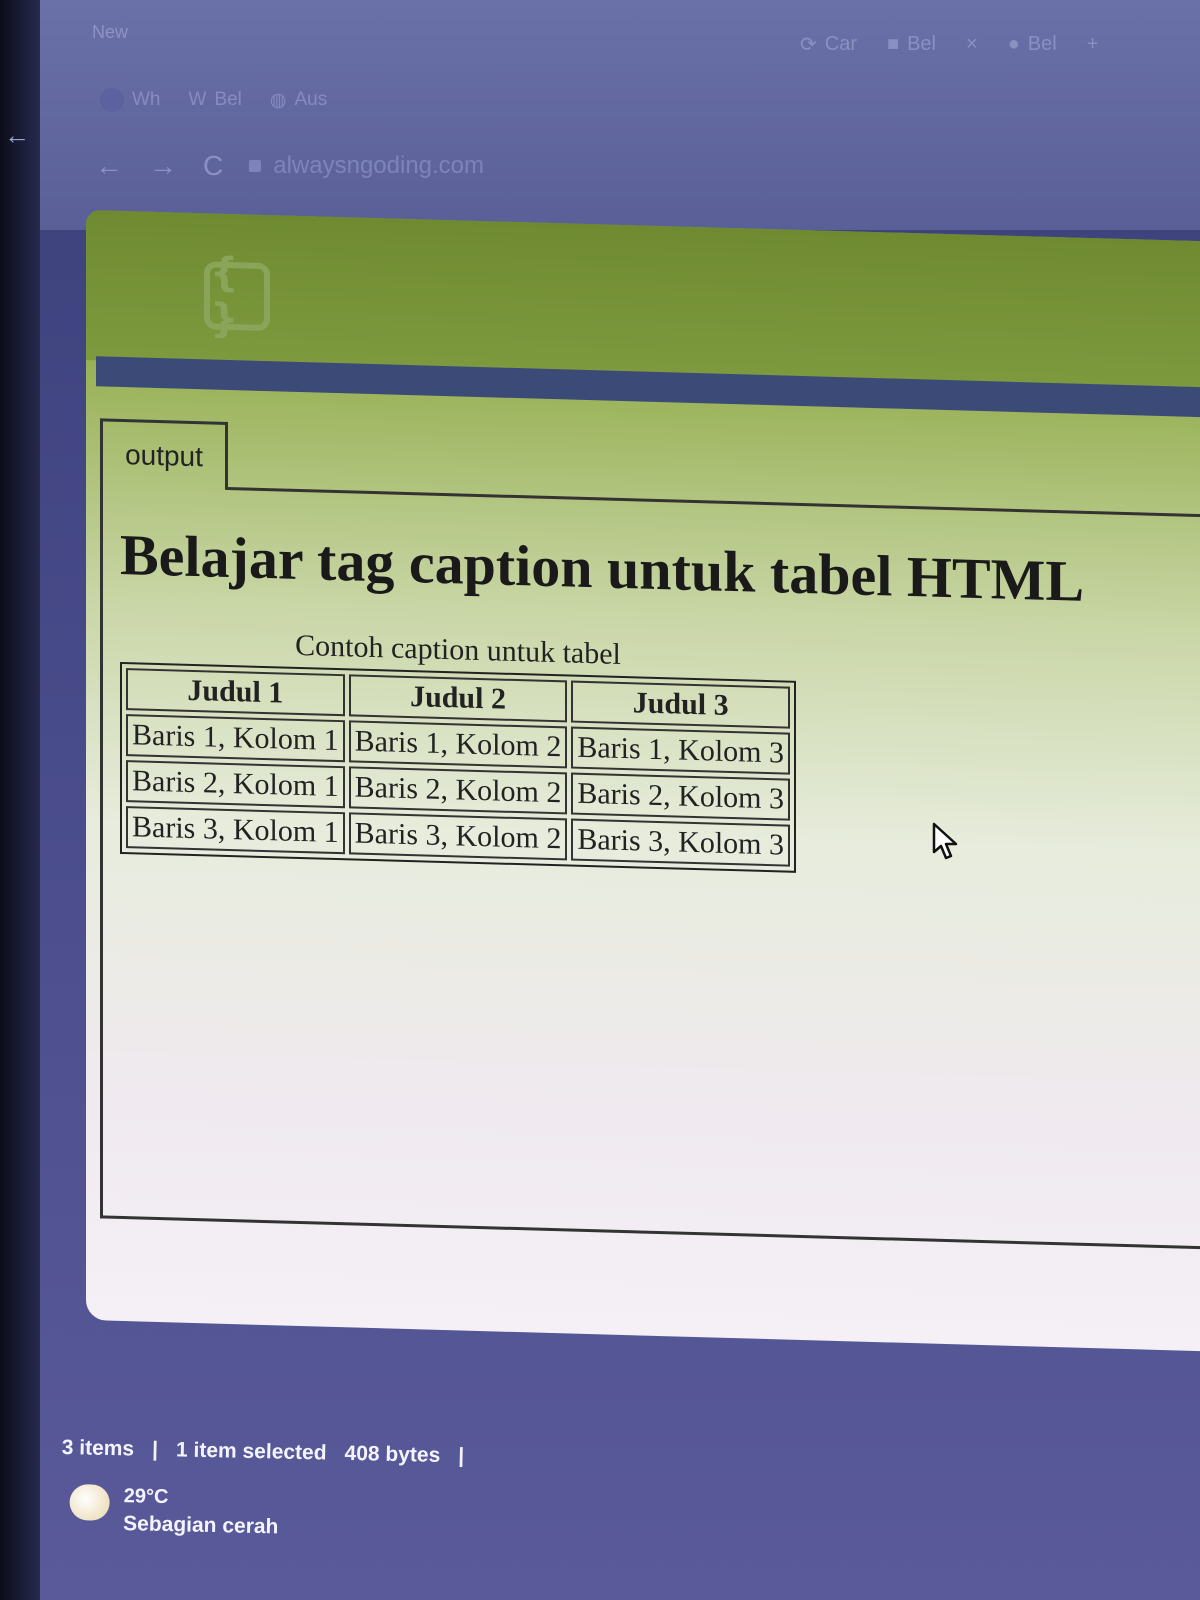 The image size is (1200, 1600). I want to click on table-cell: Baris 2, Kolom 1, so click(235, 784).